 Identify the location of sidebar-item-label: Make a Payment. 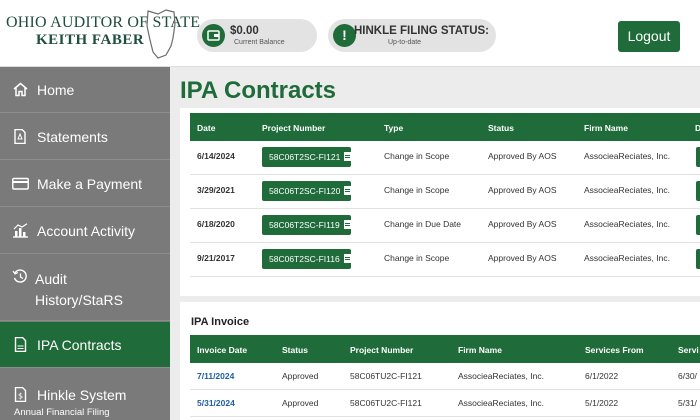
(90, 184).